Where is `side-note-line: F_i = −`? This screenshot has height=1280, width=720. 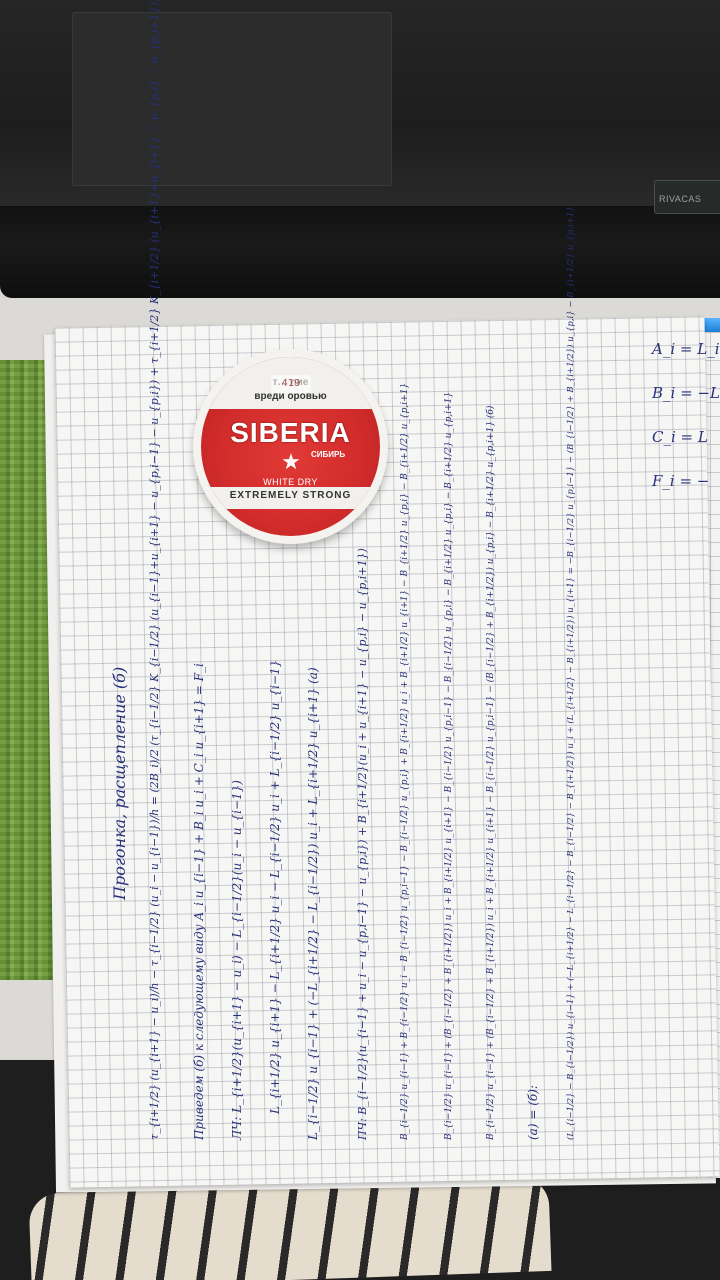
side-note-line: F_i = − is located at coordinates (681, 481).